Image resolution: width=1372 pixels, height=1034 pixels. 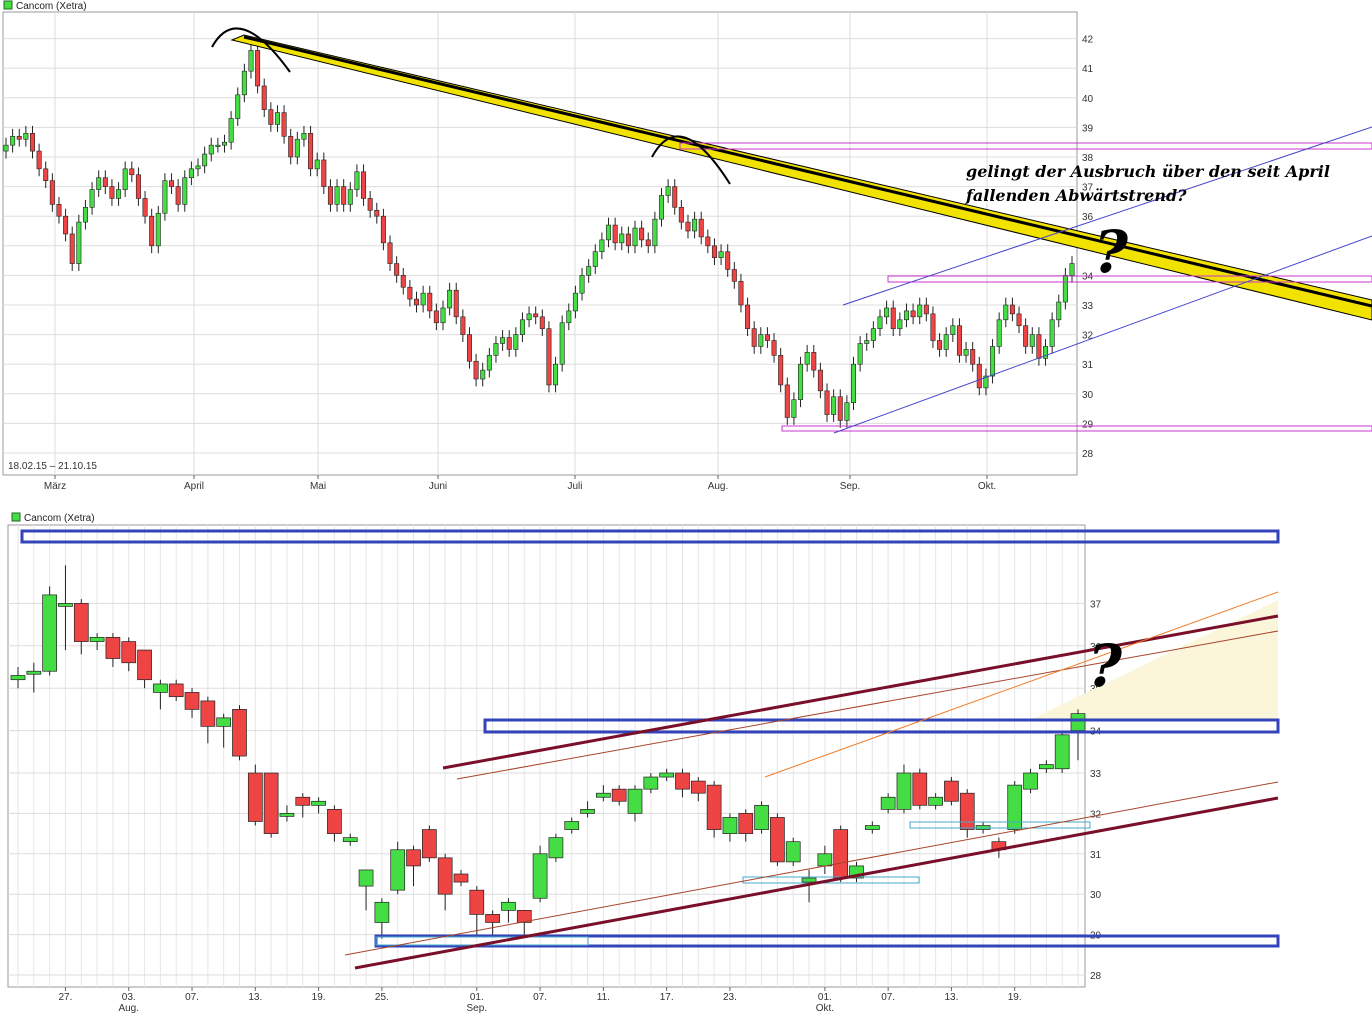 What do you see at coordinates (730, 997) in the screenshot?
I see `bottom-x-tick-label: 23.` at bounding box center [730, 997].